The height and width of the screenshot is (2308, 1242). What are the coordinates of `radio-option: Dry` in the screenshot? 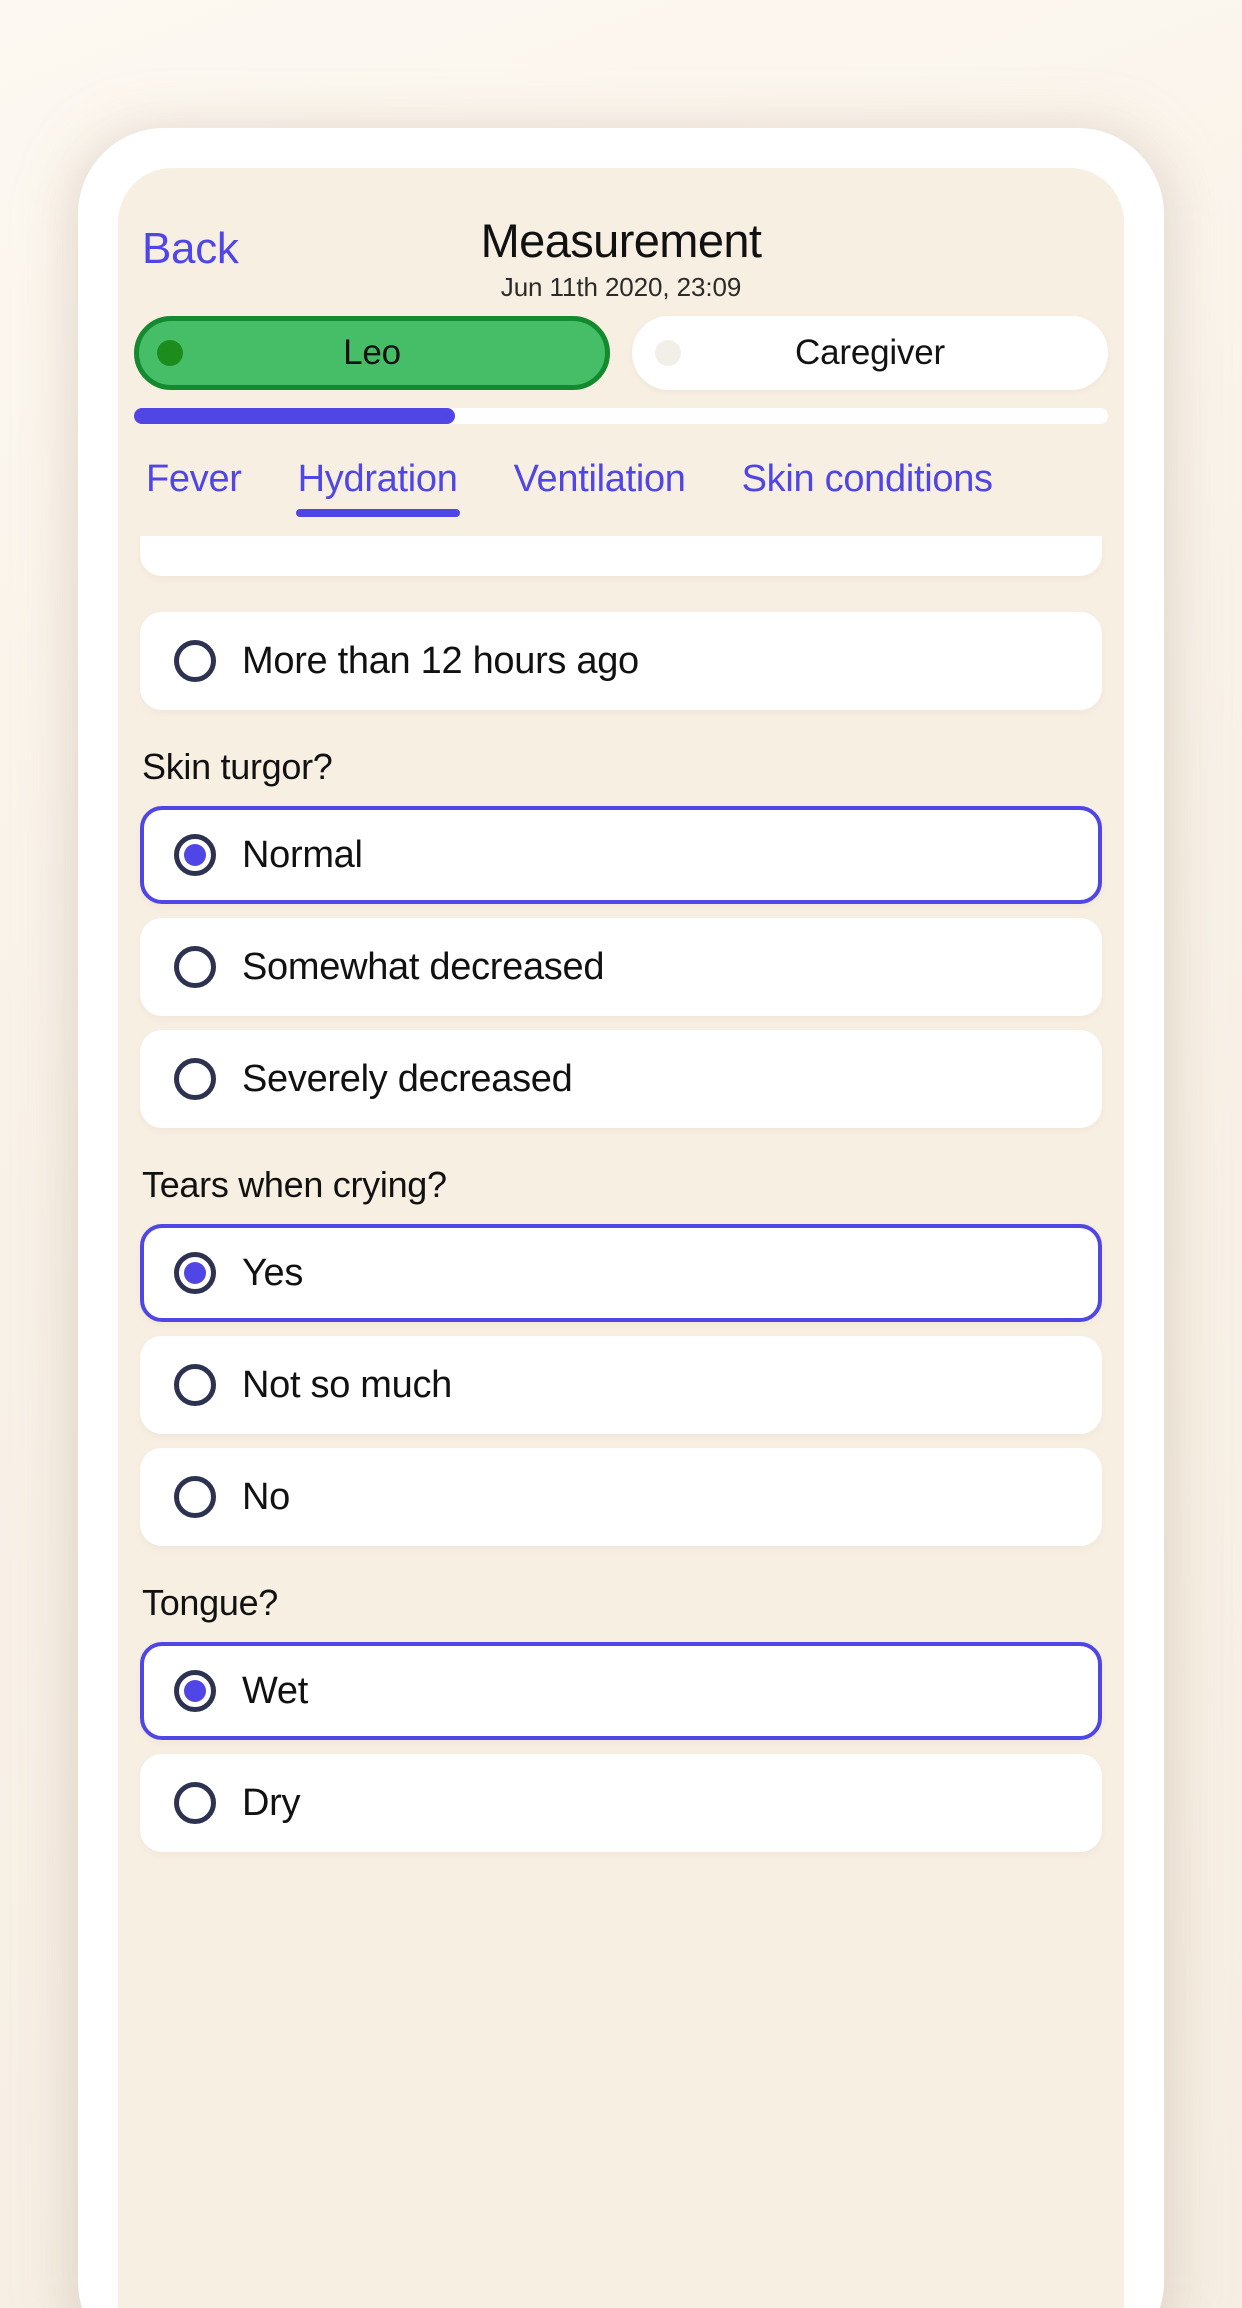 It's located at (621, 1803).